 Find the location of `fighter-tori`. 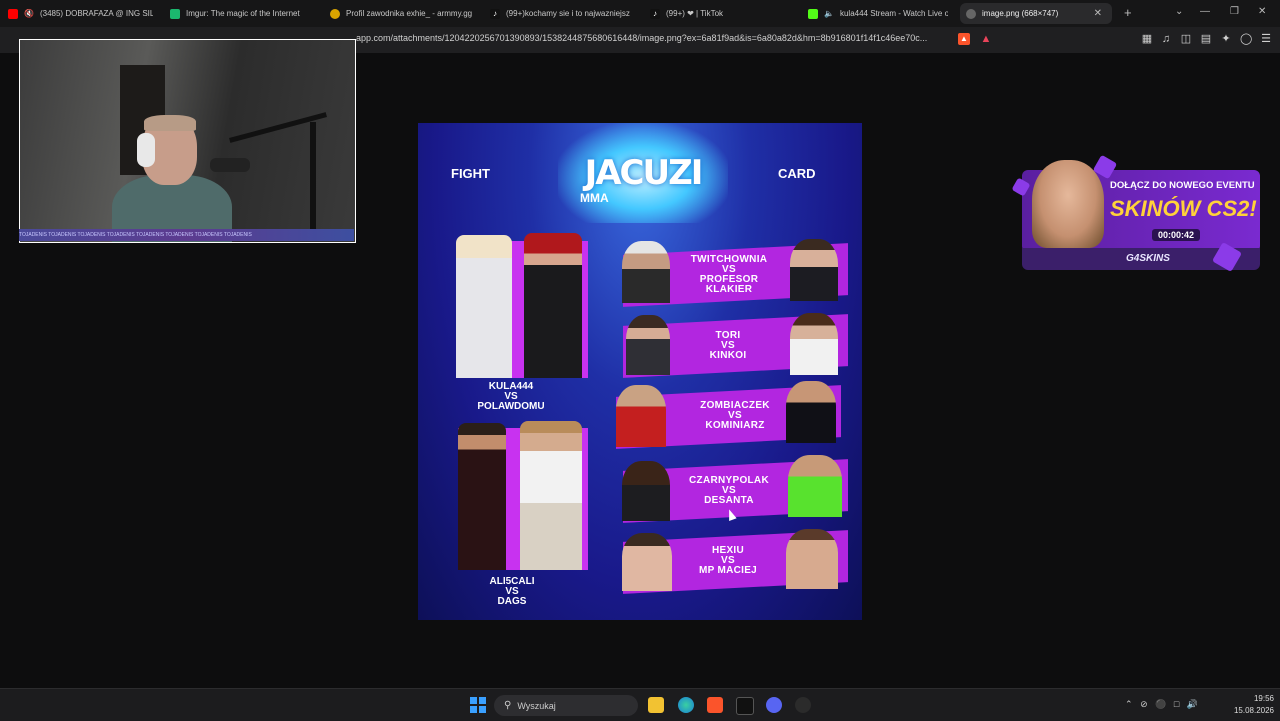

fighter-tori is located at coordinates (648, 345).